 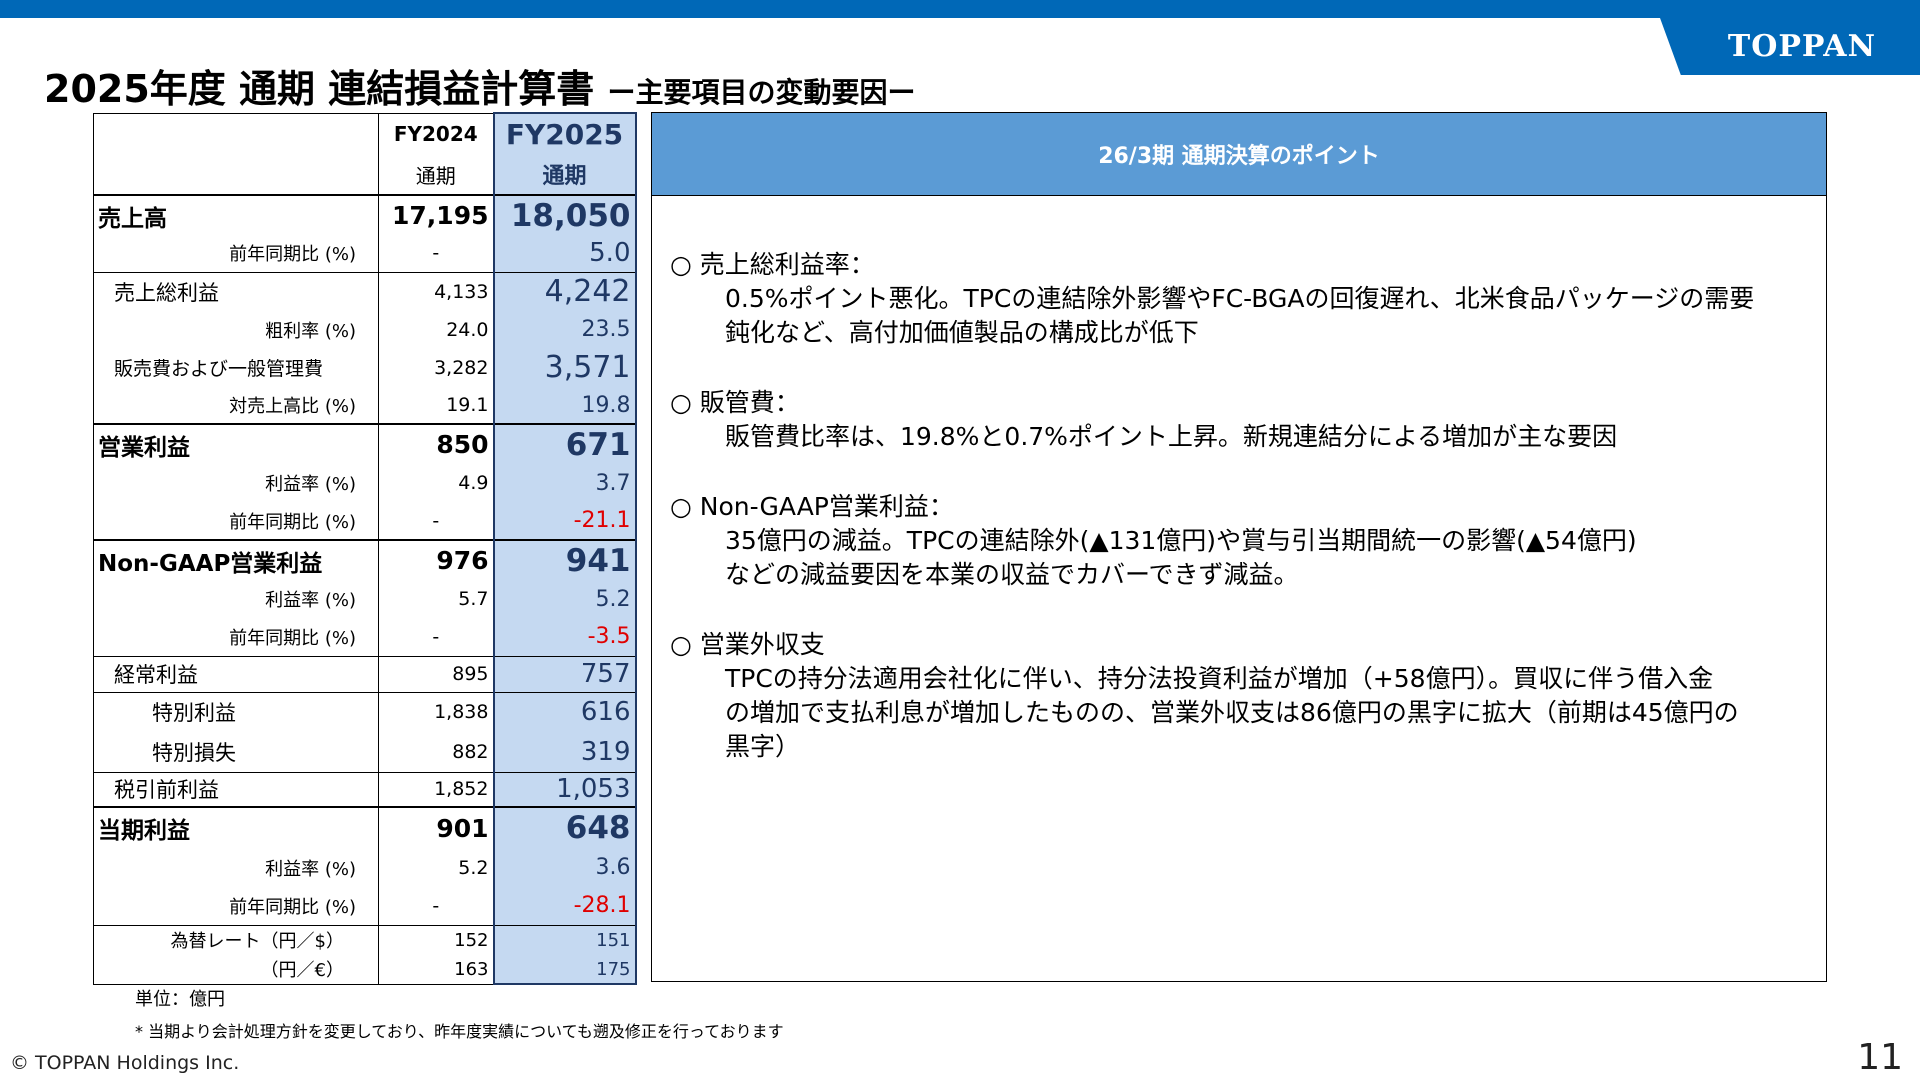 What do you see at coordinates (365, 939) in the screenshot?
I see `table-row: 為替レート（円／$） 152 151` at bounding box center [365, 939].